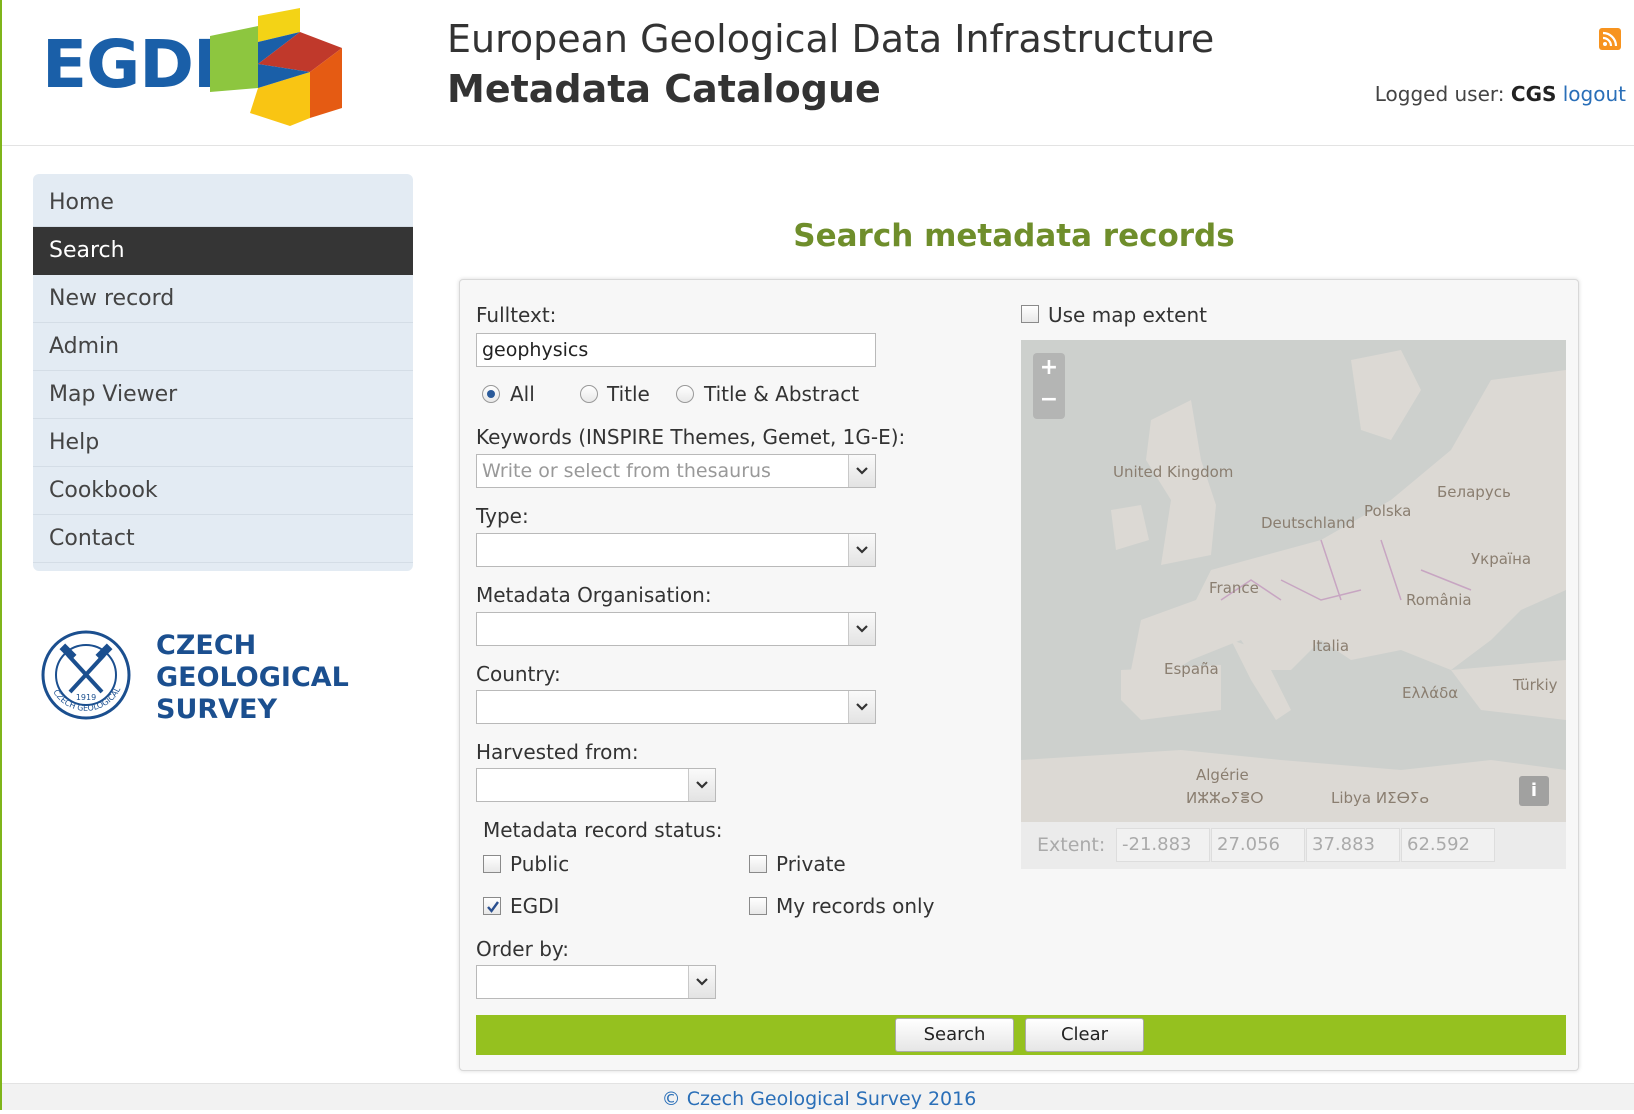 Image resolution: width=1634 pixels, height=1114 pixels. Describe the element at coordinates (596, 785) in the screenshot. I see `harvested-select` at that location.